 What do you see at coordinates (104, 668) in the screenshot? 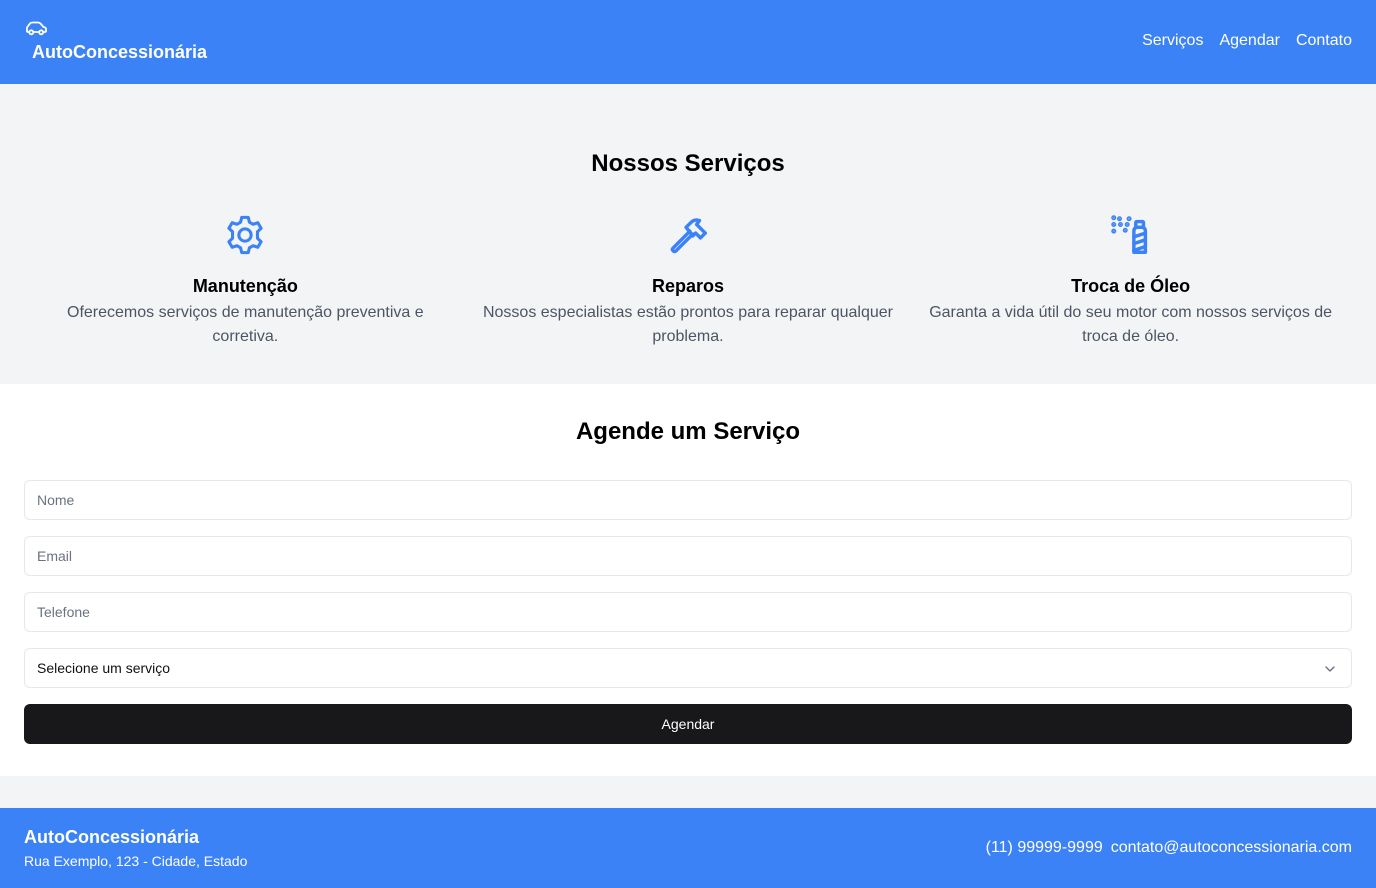
I see `service-select-value: Selecione um serviço` at bounding box center [104, 668].